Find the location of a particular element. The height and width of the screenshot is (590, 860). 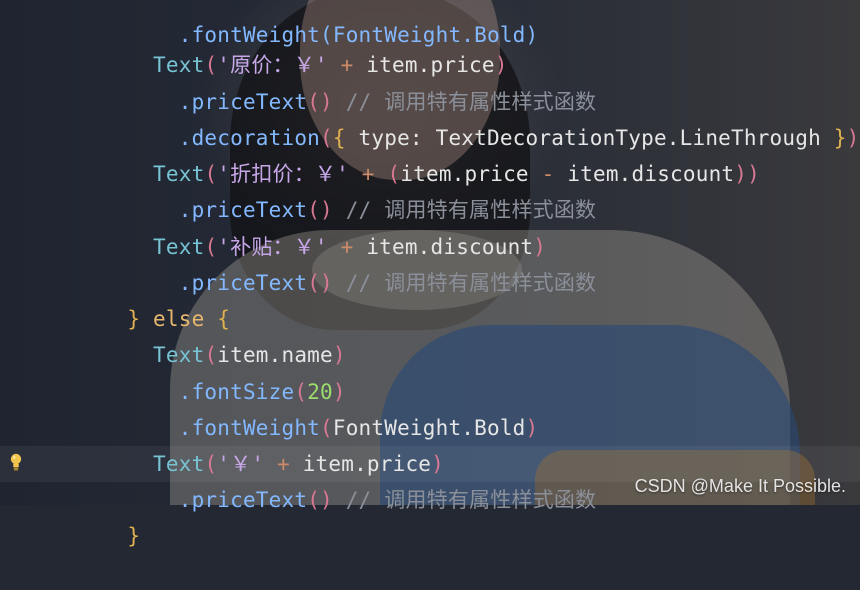

code-token: } is located at coordinates (134, 536).